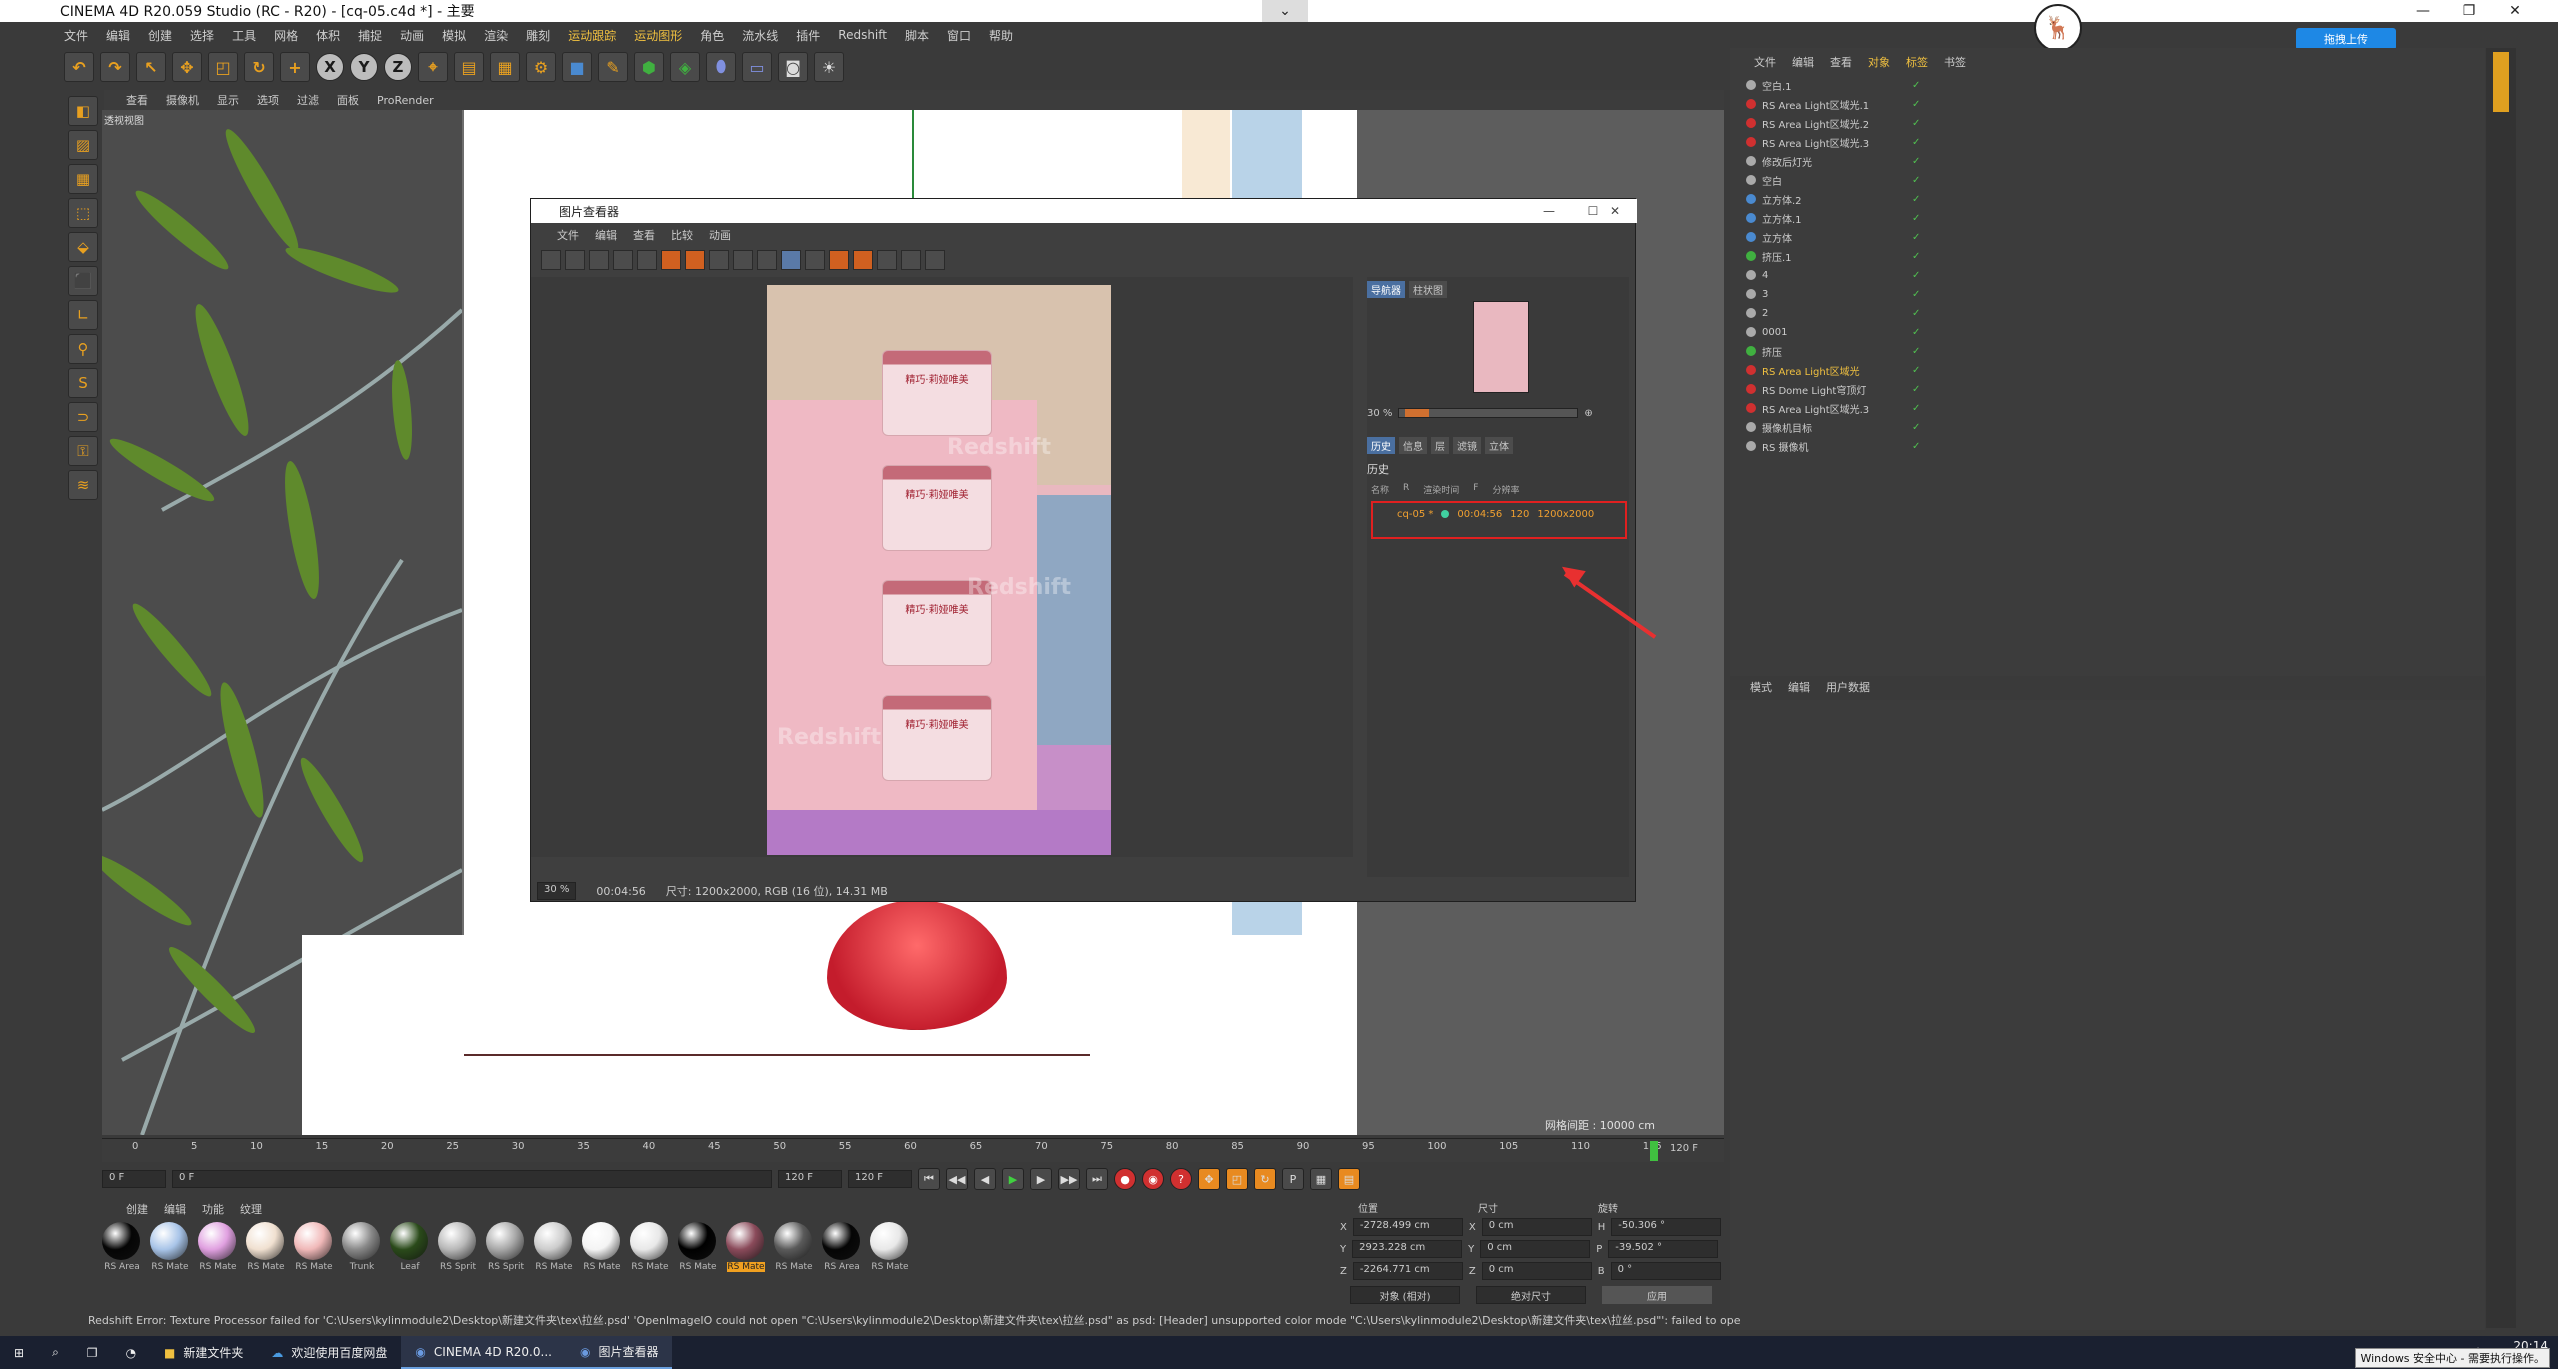 Image resolution: width=2558 pixels, height=1369 pixels. I want to click on stop-render-icon, so click(695, 260).